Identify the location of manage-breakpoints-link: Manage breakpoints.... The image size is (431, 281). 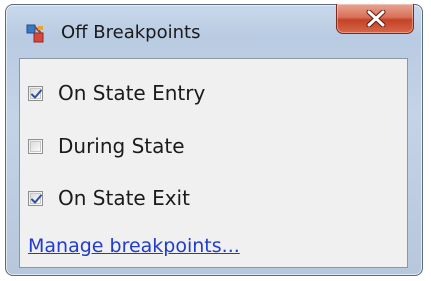
(134, 246).